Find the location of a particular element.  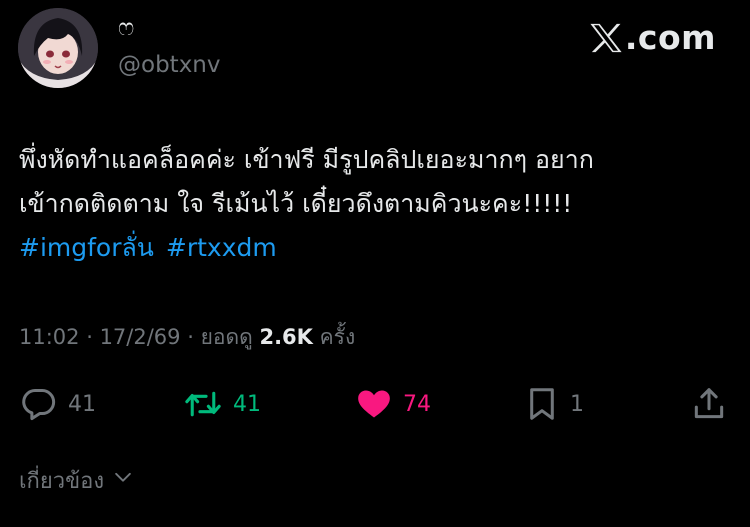

chevron-down-icon is located at coordinates (123, 482).